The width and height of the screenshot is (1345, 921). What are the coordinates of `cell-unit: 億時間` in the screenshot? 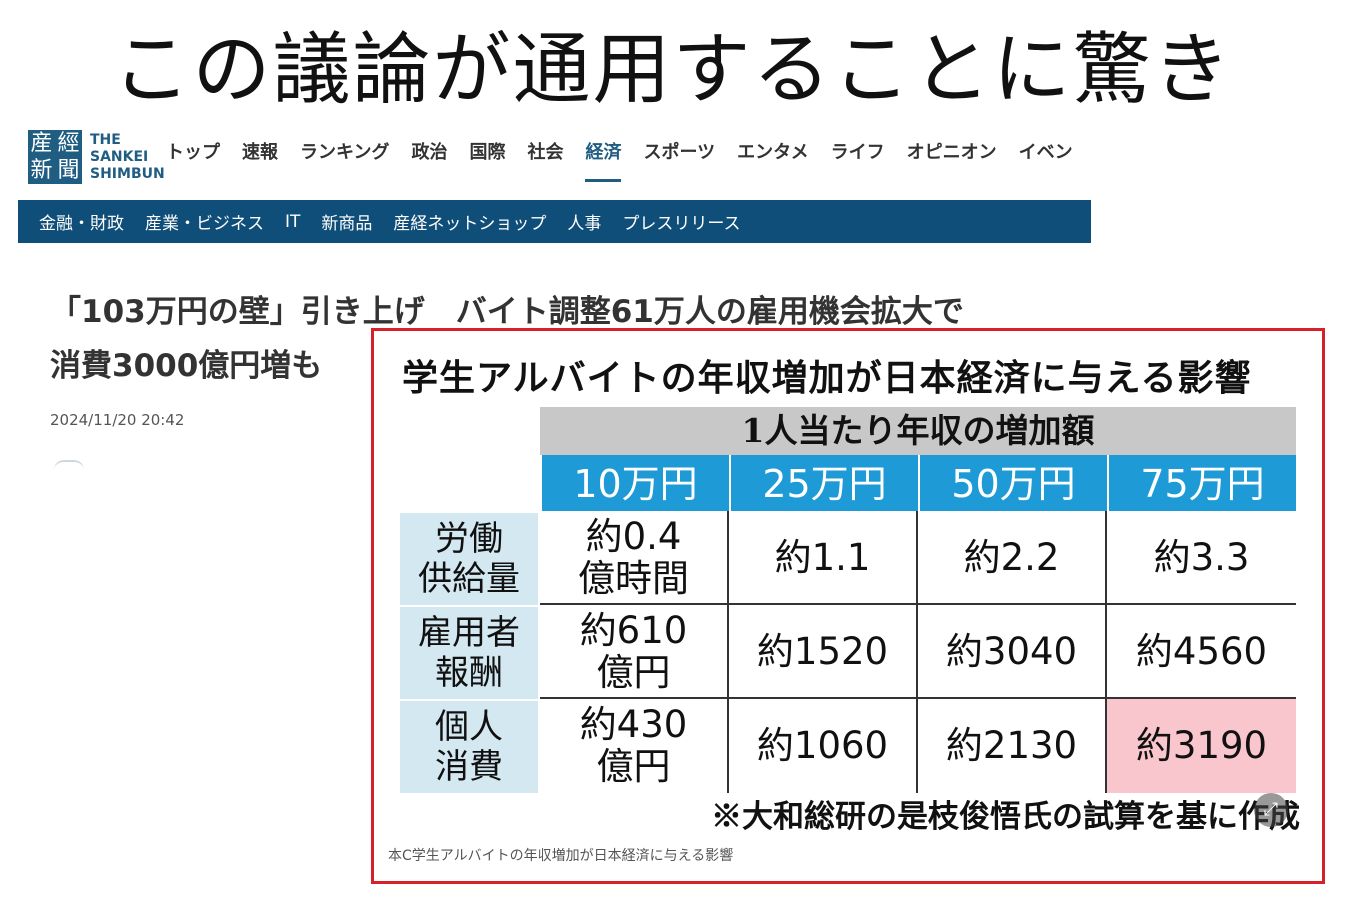 It's located at (633, 578).